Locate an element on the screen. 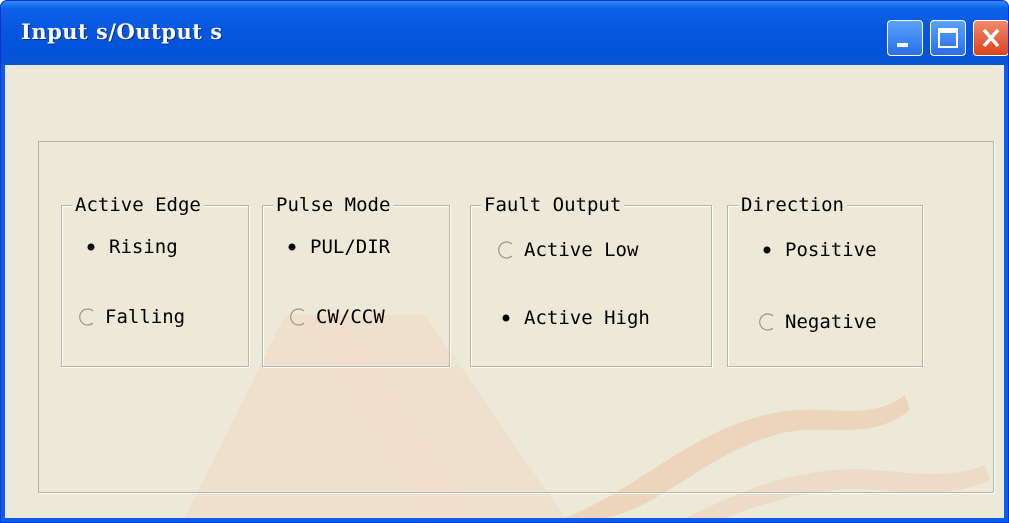  cw-ccw-label: CW/CCW is located at coordinates (350, 317).